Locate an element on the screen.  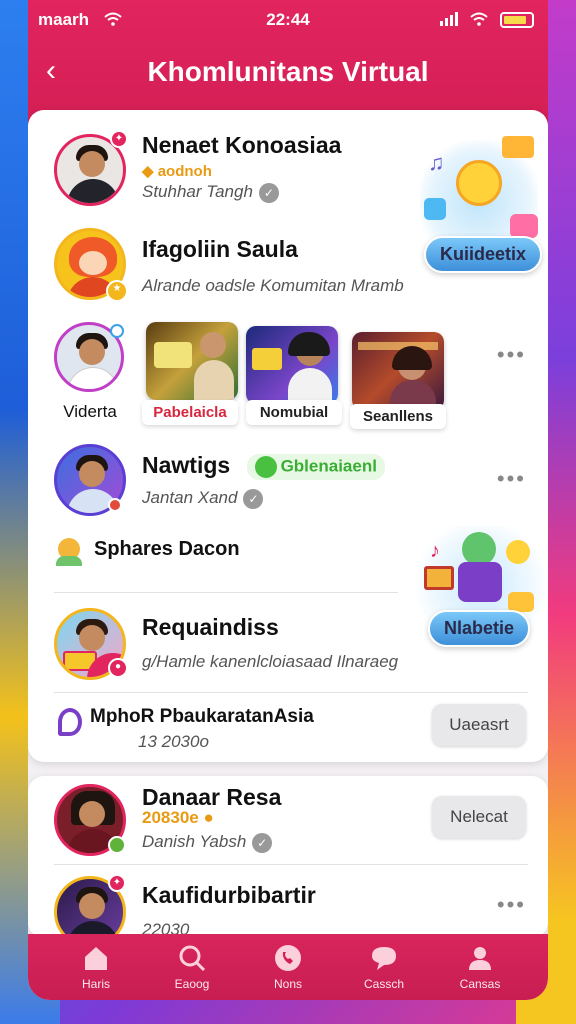
app-title: MphoR PbaukaratanAsia is located at coordinates (202, 716).